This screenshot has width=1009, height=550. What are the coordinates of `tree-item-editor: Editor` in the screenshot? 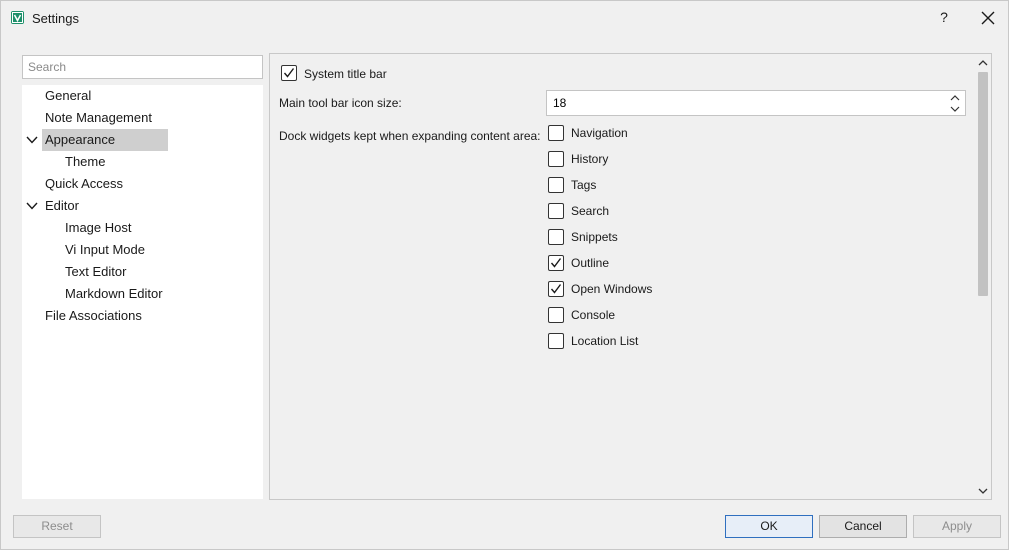 It's located at (60, 206).